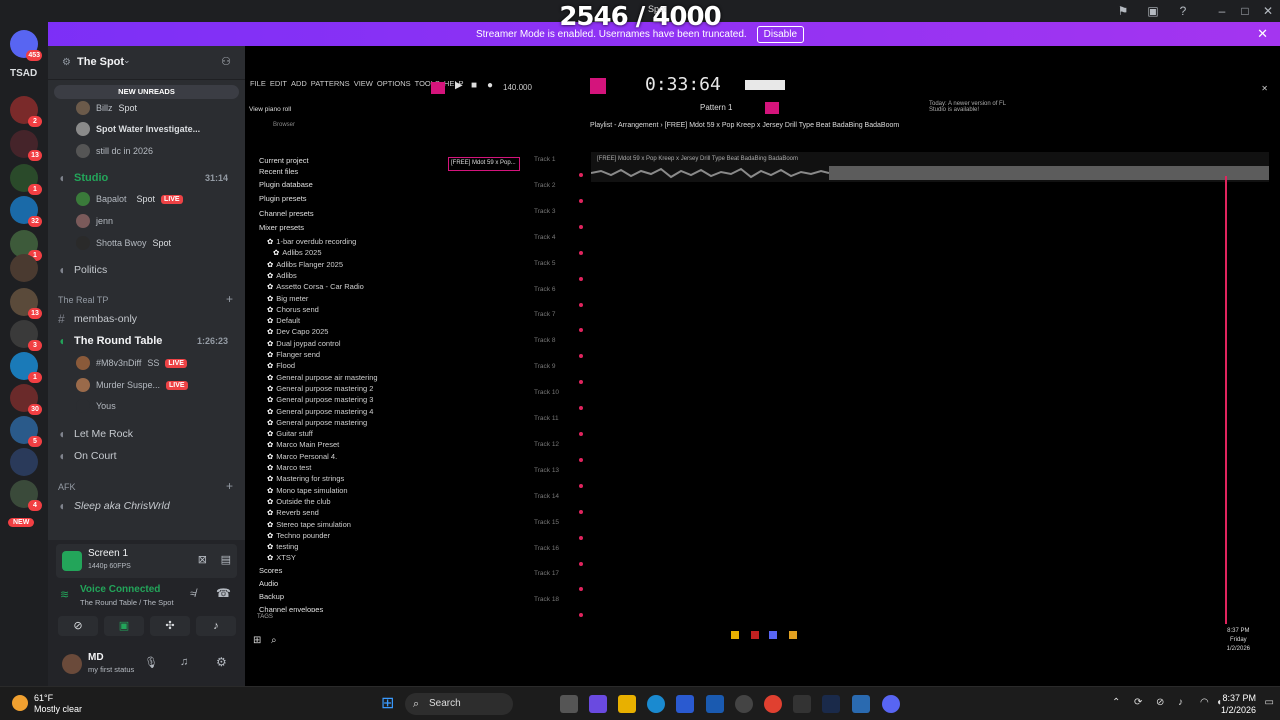 The width and height of the screenshot is (1280, 720). I want to click on track-label: Track 2, so click(544, 185).